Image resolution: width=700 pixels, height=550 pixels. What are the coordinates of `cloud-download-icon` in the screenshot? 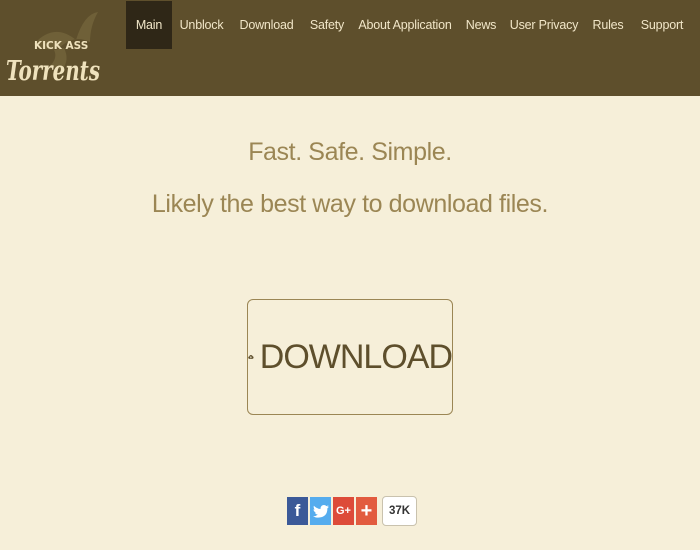 It's located at (251, 356).